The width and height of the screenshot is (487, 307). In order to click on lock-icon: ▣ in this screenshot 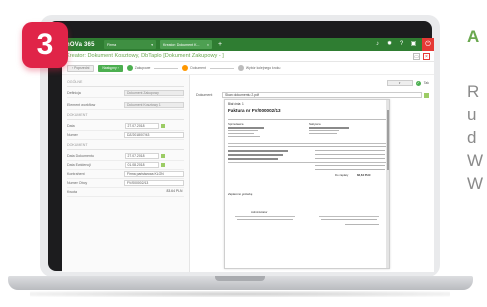, I will do `click(413, 44)`.